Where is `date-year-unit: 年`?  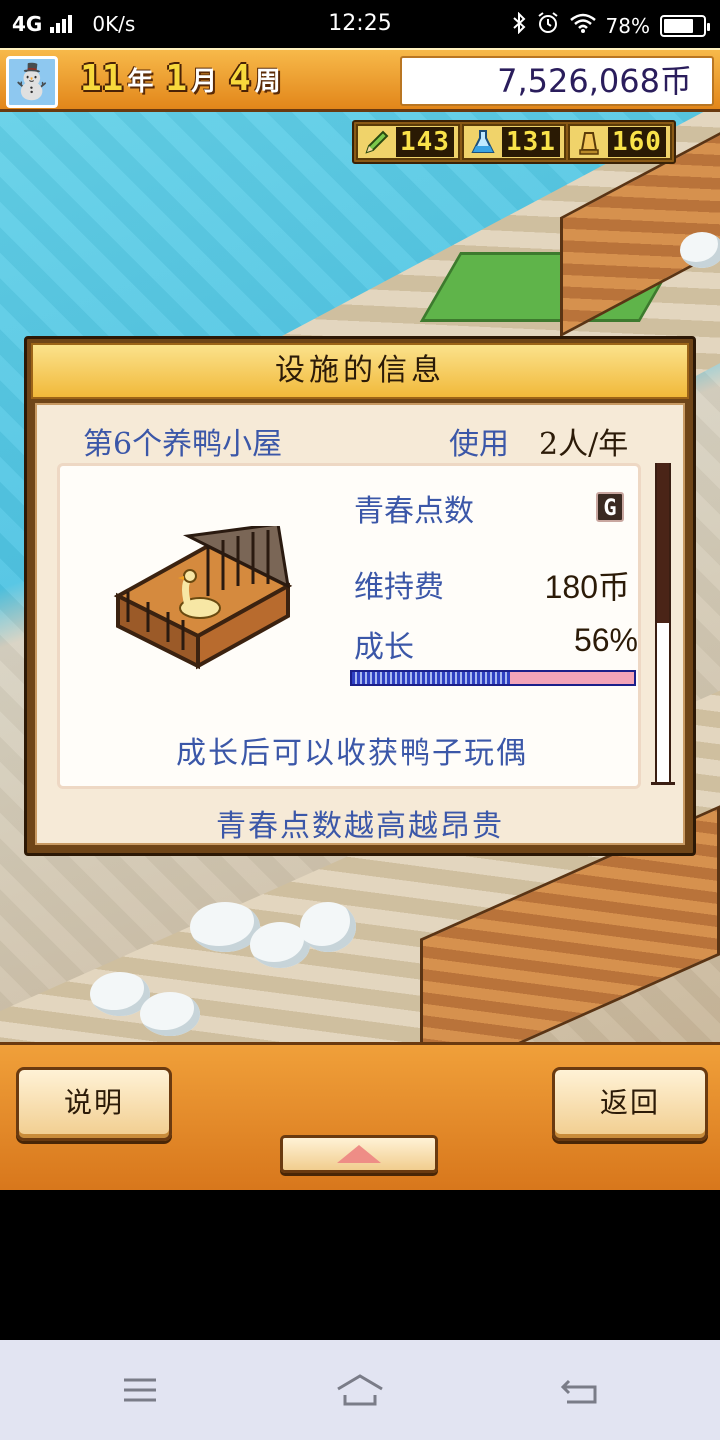
date-year-unit: 年 is located at coordinates (140, 82).